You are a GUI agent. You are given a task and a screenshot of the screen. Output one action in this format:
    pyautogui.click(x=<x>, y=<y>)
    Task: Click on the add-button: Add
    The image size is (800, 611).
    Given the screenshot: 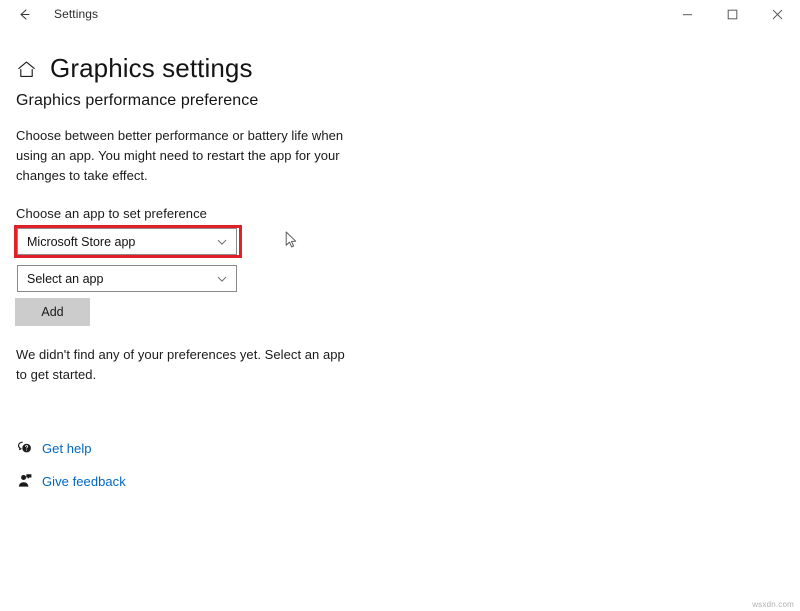 What is the action you would take?
    pyautogui.click(x=52, y=312)
    